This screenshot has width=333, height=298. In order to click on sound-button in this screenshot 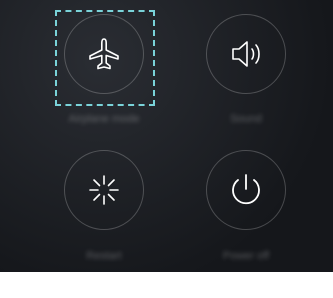, I will do `click(246, 54)`.